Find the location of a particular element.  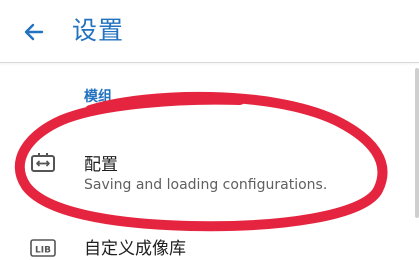

section-header: 模组 is located at coordinates (98, 97).